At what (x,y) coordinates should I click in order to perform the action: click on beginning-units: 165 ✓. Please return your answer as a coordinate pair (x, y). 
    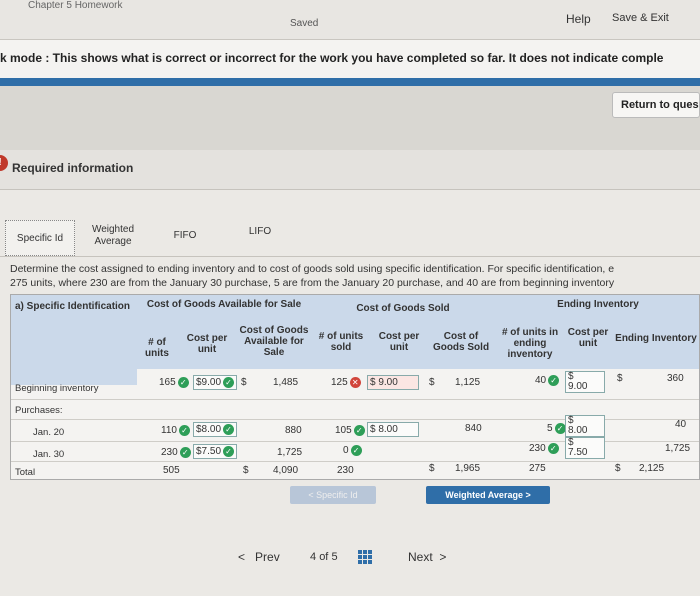
    Looking at the image, I should click on (174, 382).